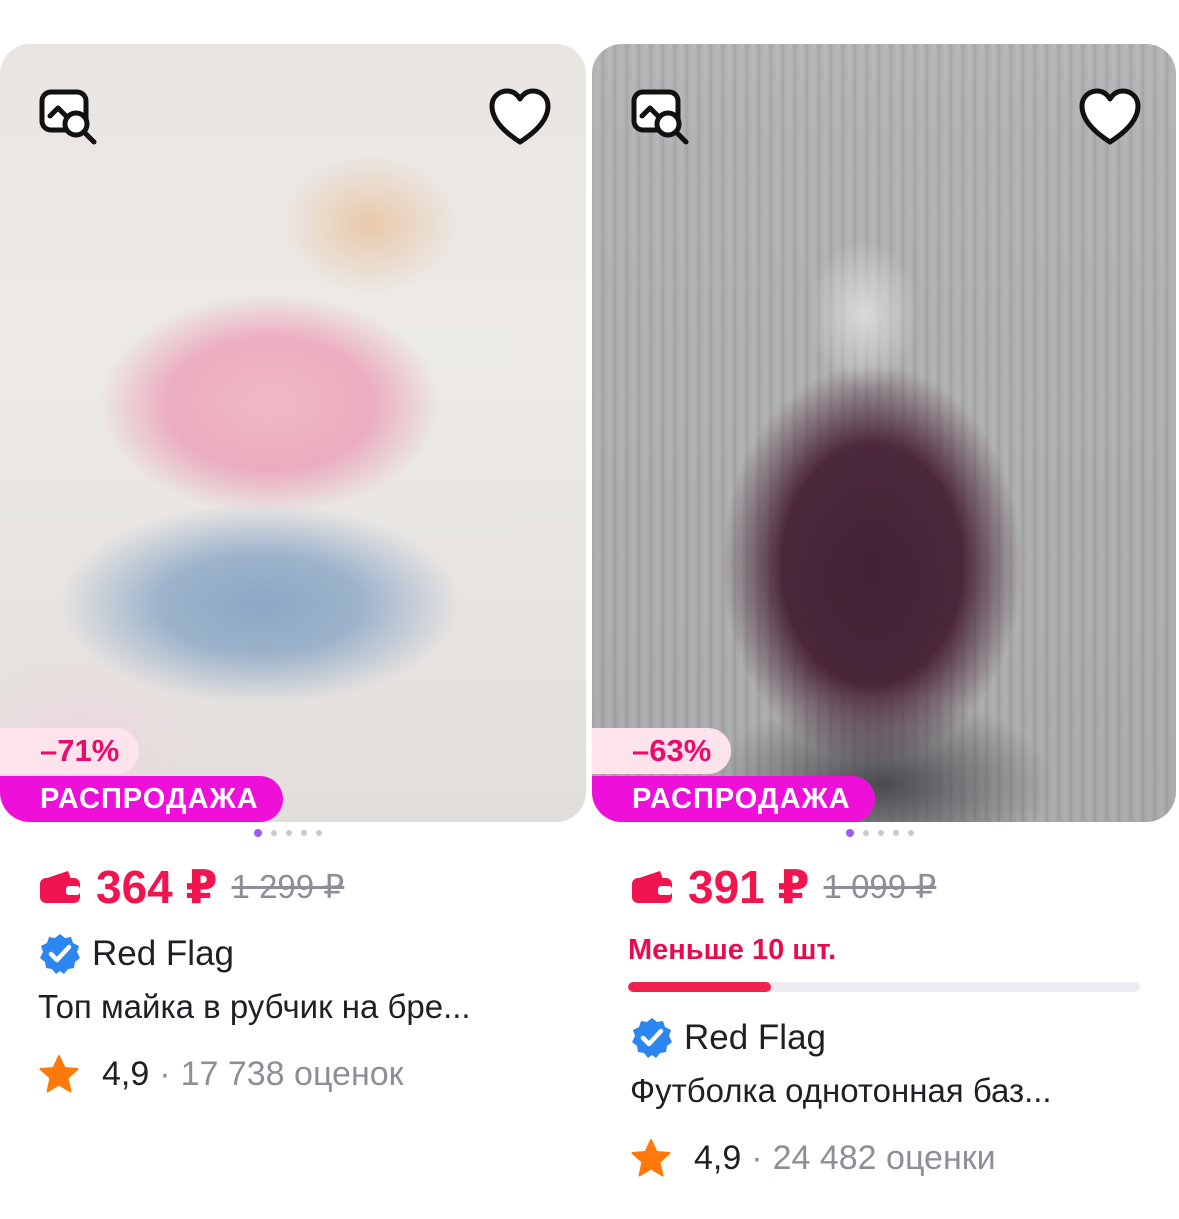 This screenshot has width=1179, height=1219. I want to click on price-row: 364 ₽ 1 299 ₽, so click(191, 887).